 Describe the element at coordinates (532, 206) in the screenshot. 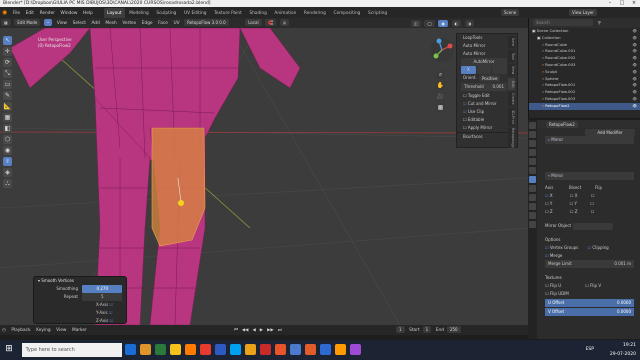

I see `constraints-properties-icon` at that location.